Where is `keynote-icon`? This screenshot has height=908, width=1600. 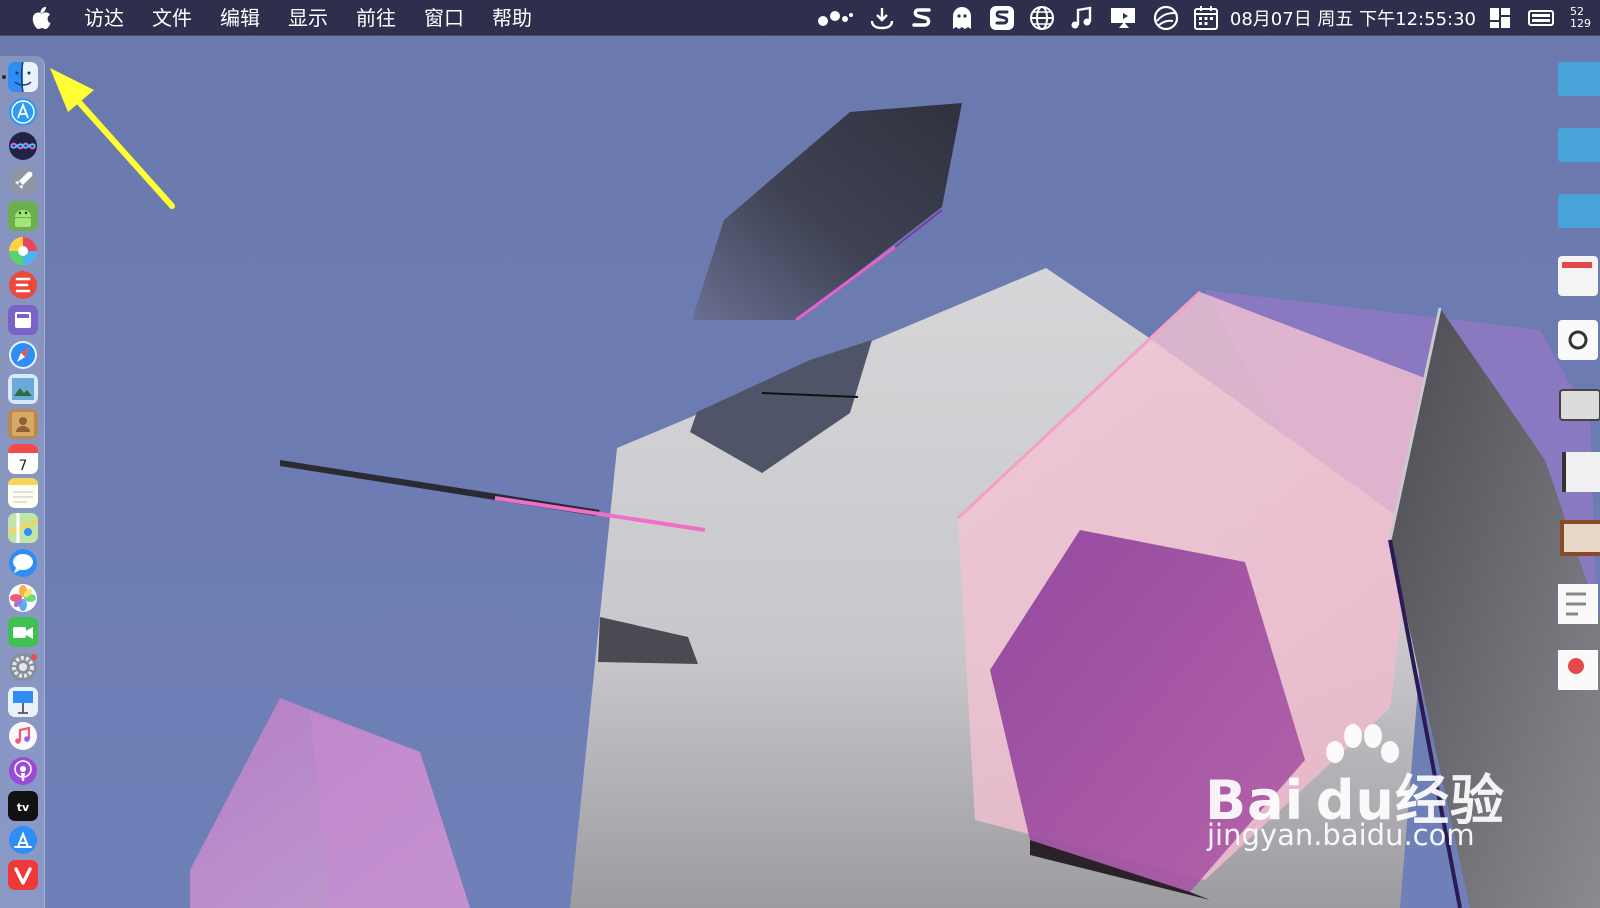
keynote-icon is located at coordinates (23, 702).